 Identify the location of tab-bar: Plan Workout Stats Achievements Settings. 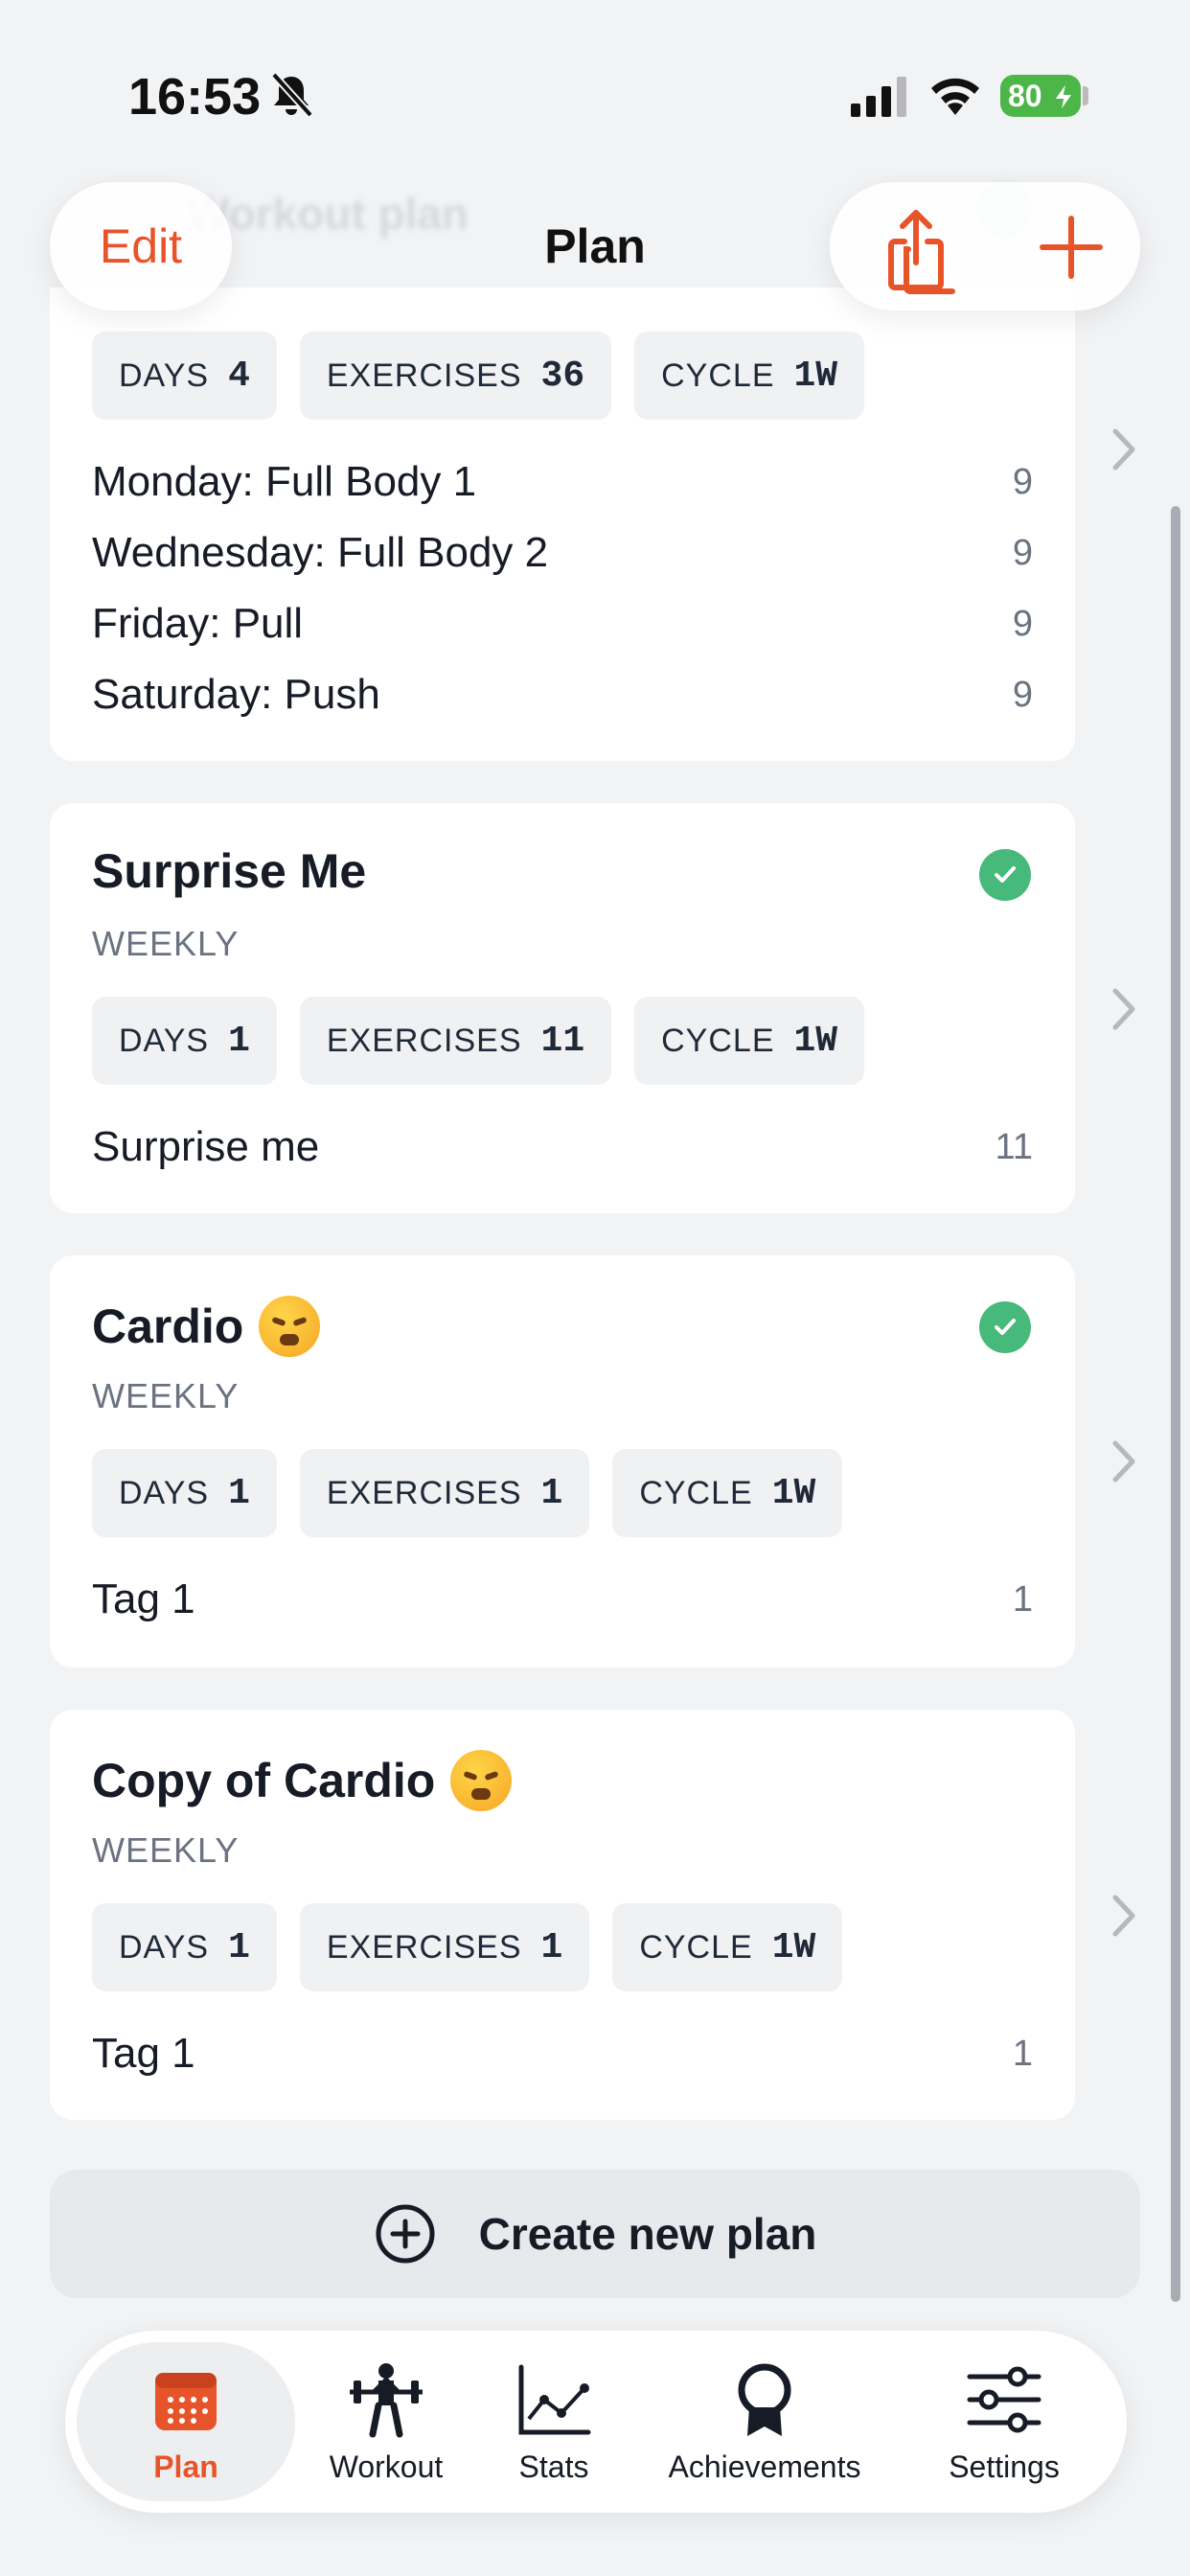
(596, 2422).